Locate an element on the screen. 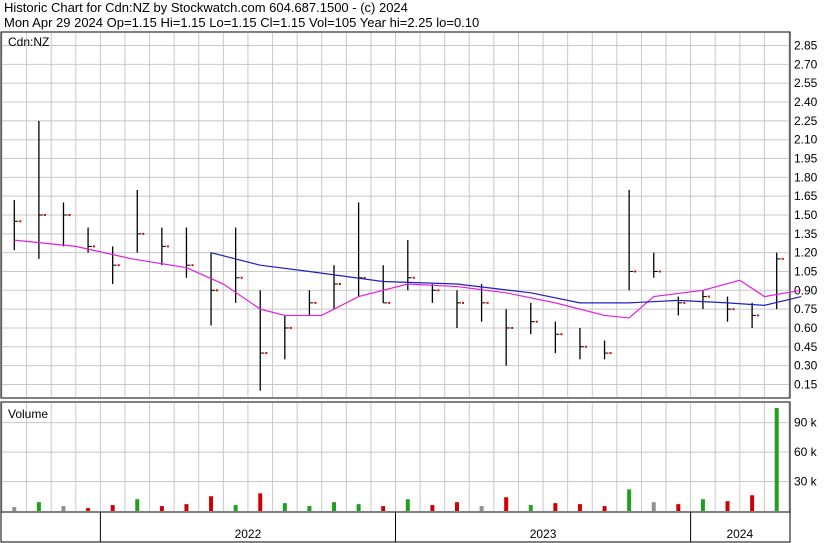  price-tick-label: 1.80 is located at coordinates (806, 177).